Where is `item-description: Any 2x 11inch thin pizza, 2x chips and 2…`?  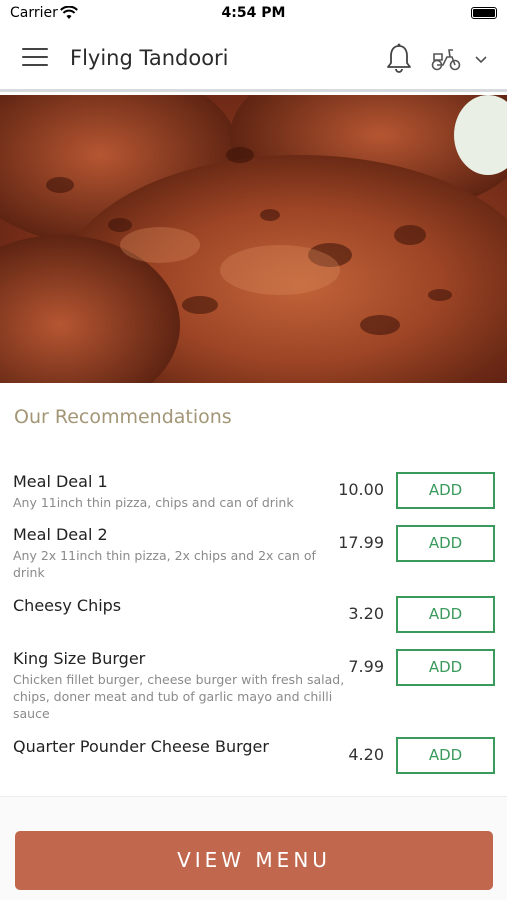 item-description: Any 2x 11inch thin pizza, 2x chips and 2… is located at coordinates (164, 564).